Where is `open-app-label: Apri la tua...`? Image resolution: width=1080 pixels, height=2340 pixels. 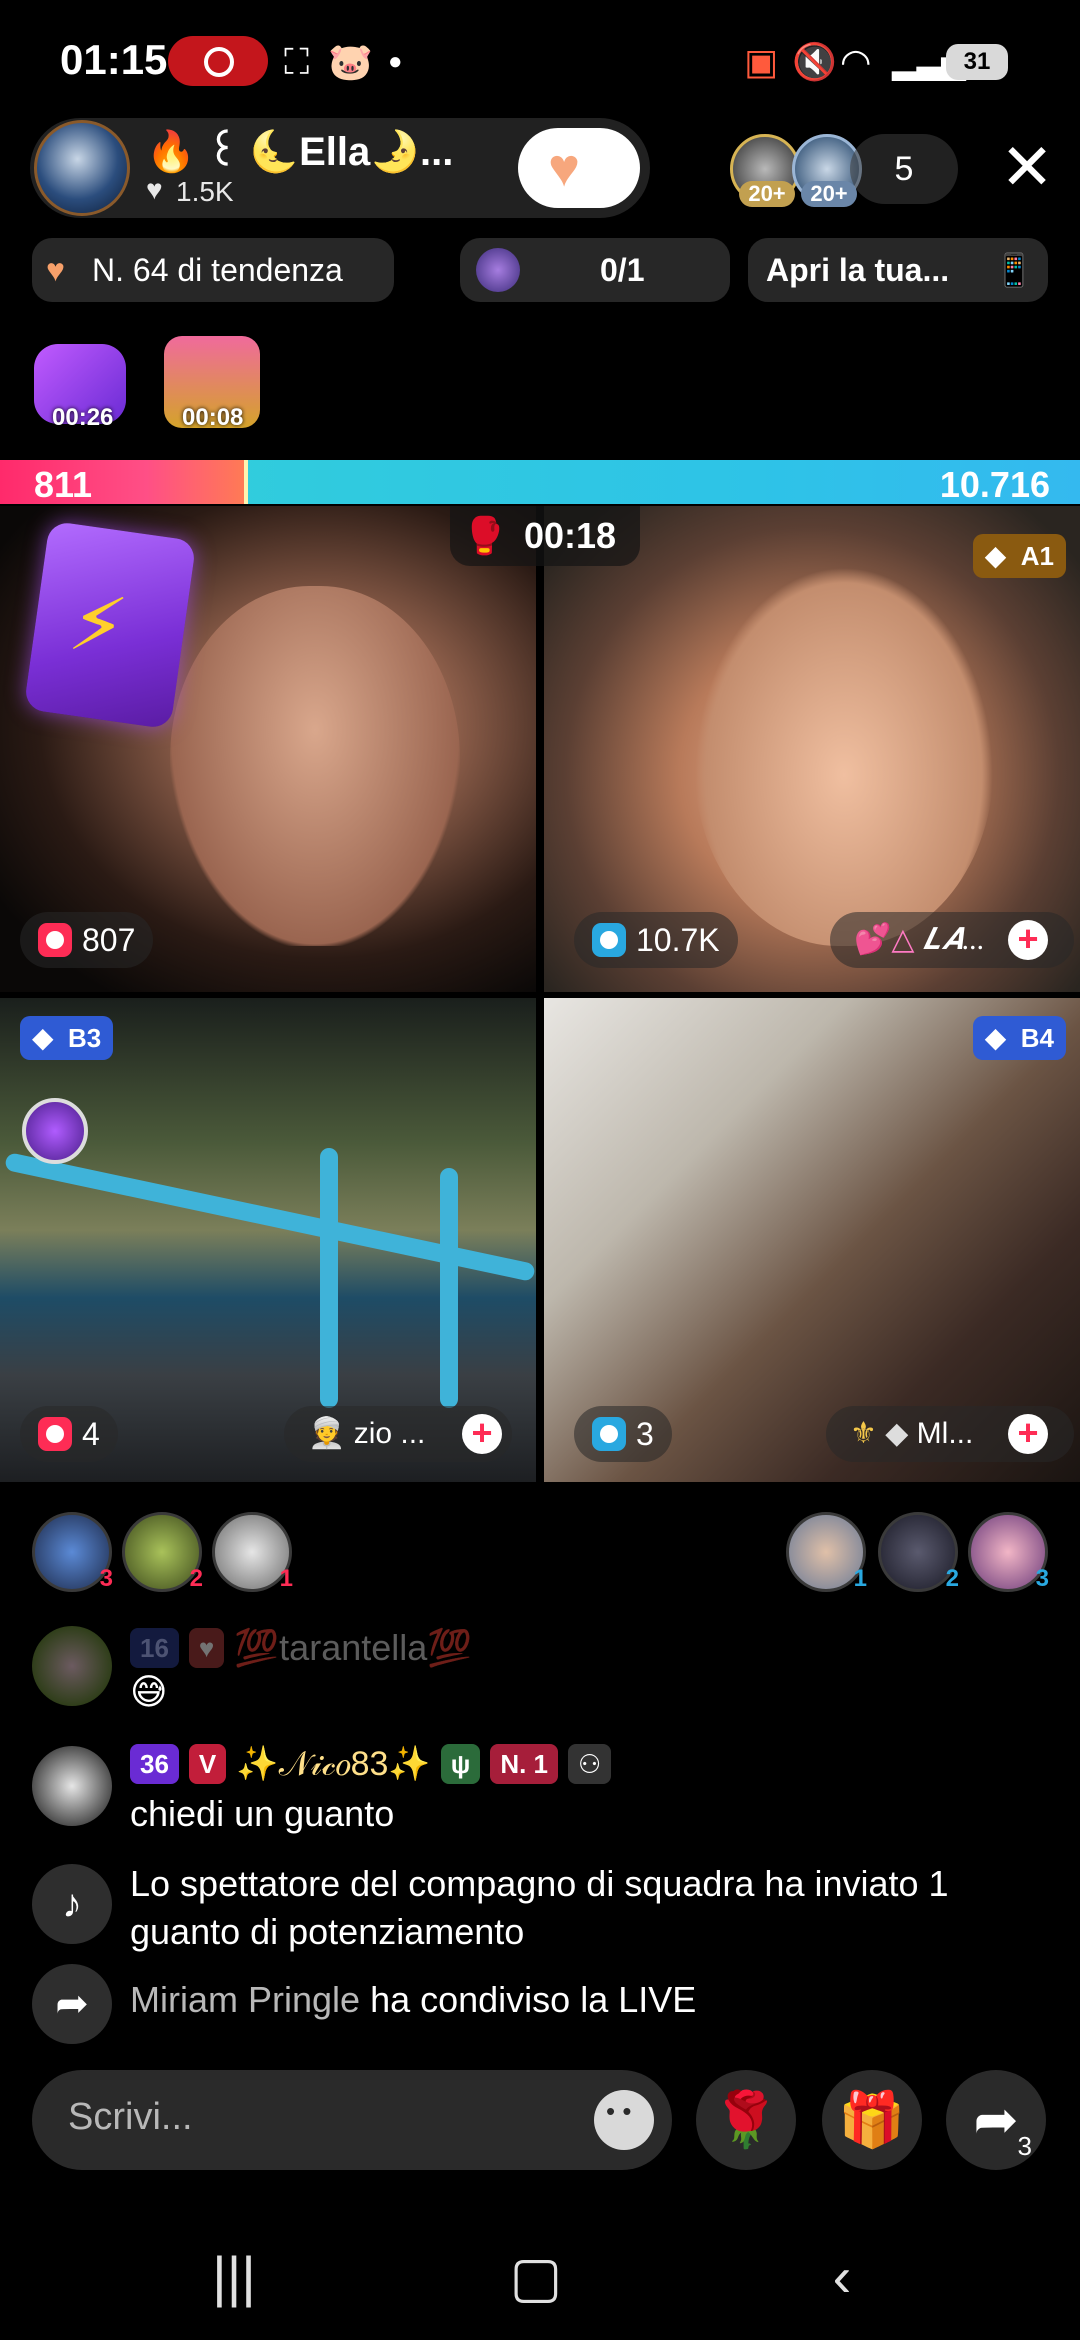 open-app-label: Apri la tua... is located at coordinates (858, 270).